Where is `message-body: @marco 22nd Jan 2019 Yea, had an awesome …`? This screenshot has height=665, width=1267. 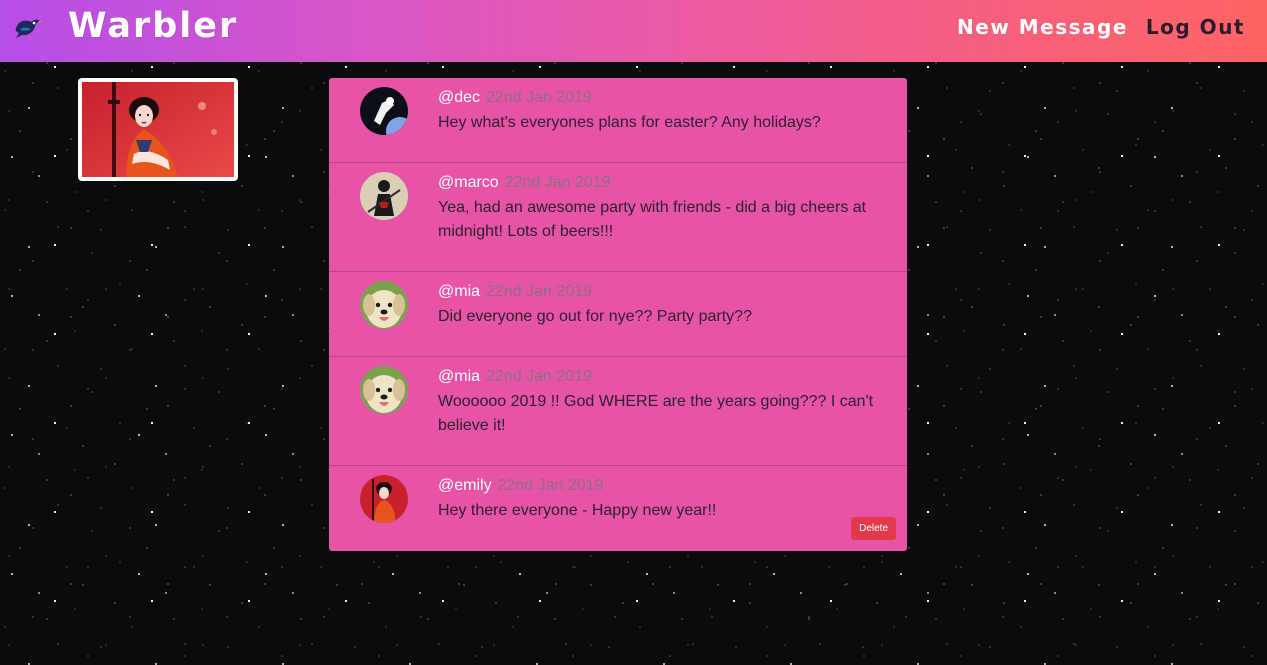 message-body: @marco 22nd Jan 2019 Yea, had an awesome … is located at coordinates (662, 208).